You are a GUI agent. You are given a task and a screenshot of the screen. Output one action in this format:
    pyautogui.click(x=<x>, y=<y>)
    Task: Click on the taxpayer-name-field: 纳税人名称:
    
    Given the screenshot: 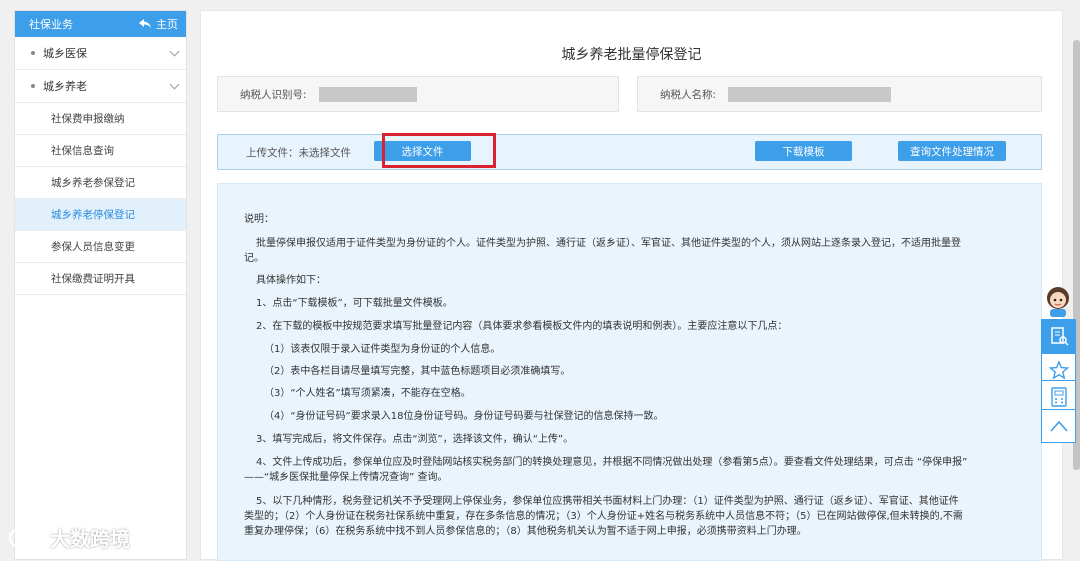 What is the action you would take?
    pyautogui.click(x=839, y=94)
    